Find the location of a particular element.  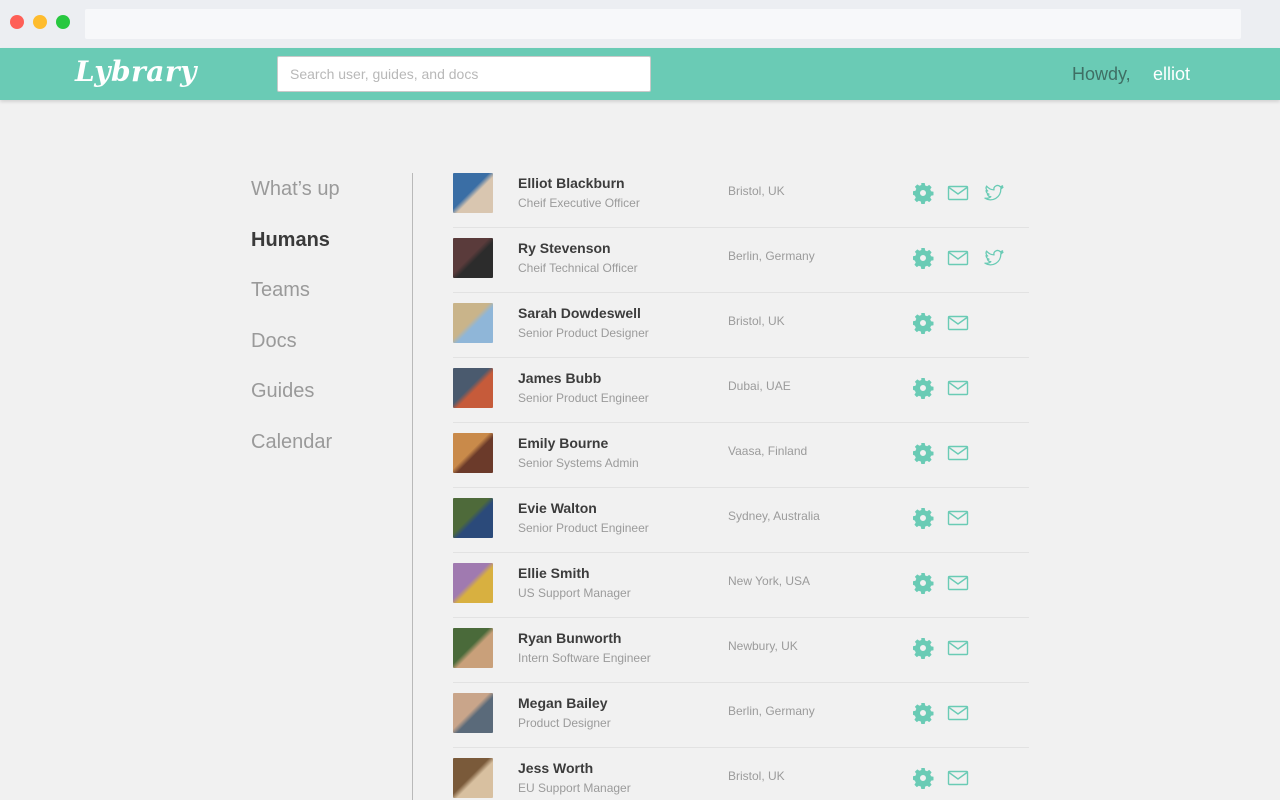

address-bar is located at coordinates (663, 24).